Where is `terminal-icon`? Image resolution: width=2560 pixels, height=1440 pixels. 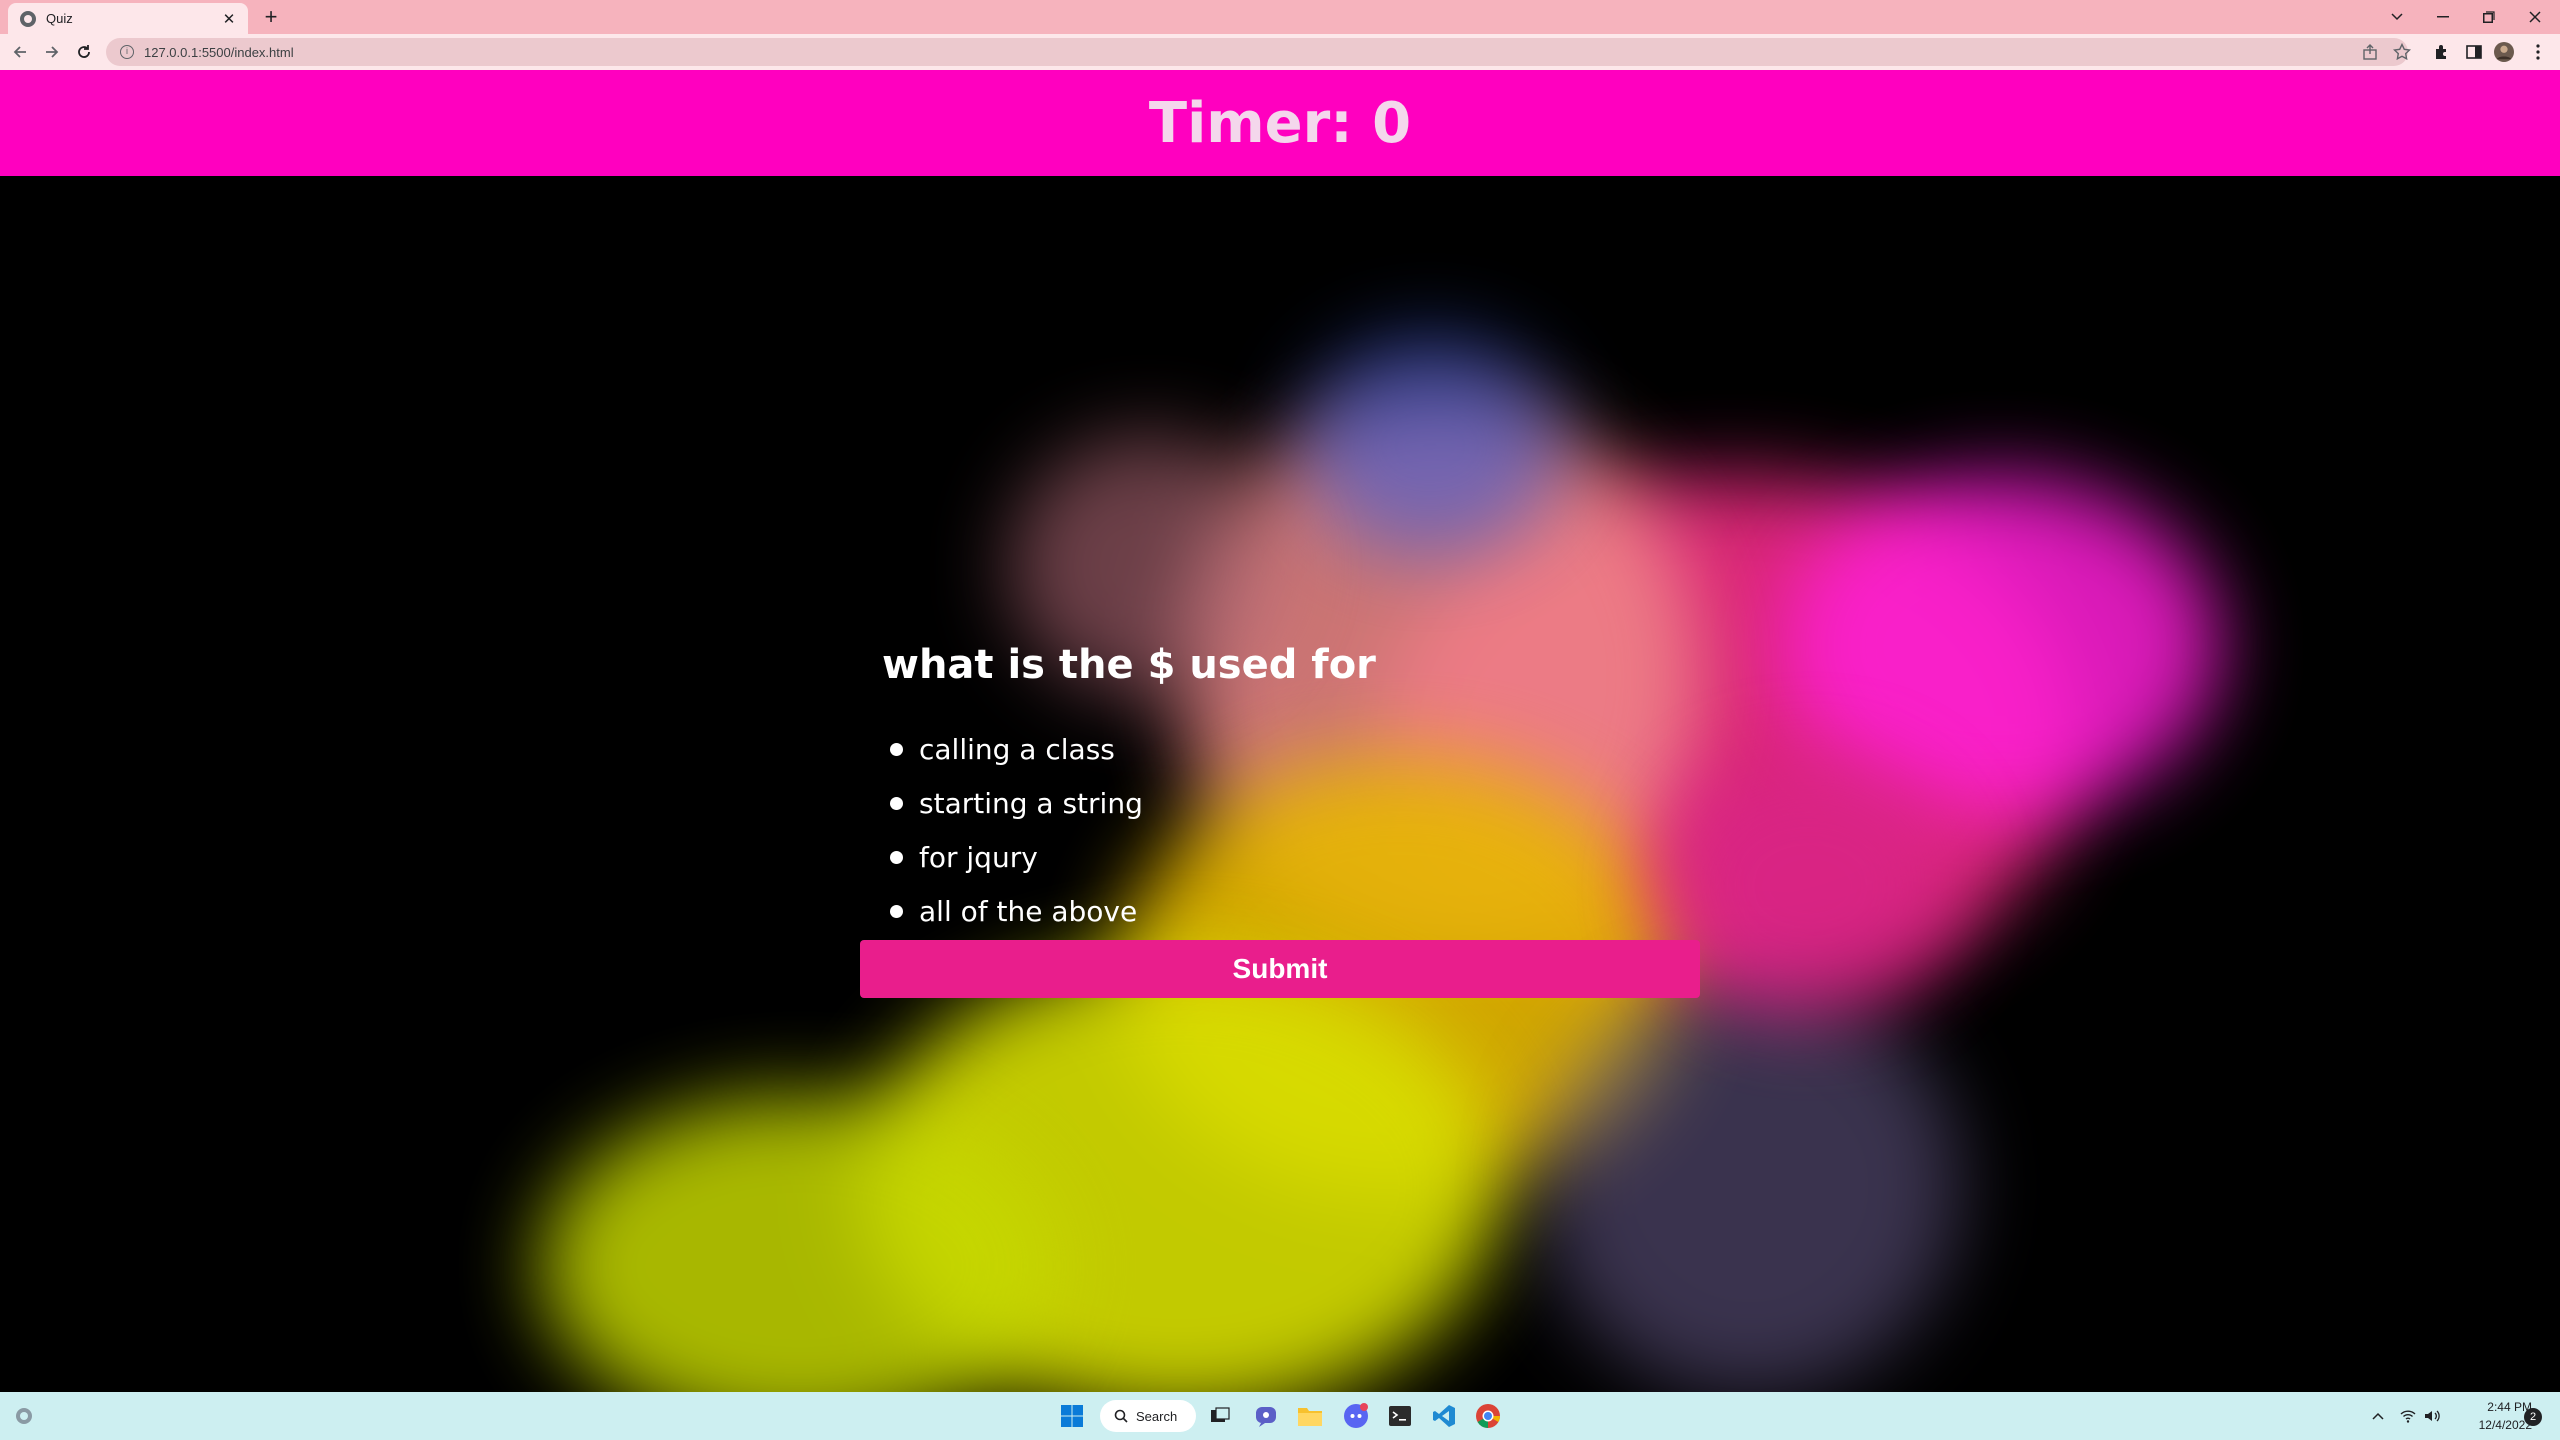 terminal-icon is located at coordinates (1400, 1416).